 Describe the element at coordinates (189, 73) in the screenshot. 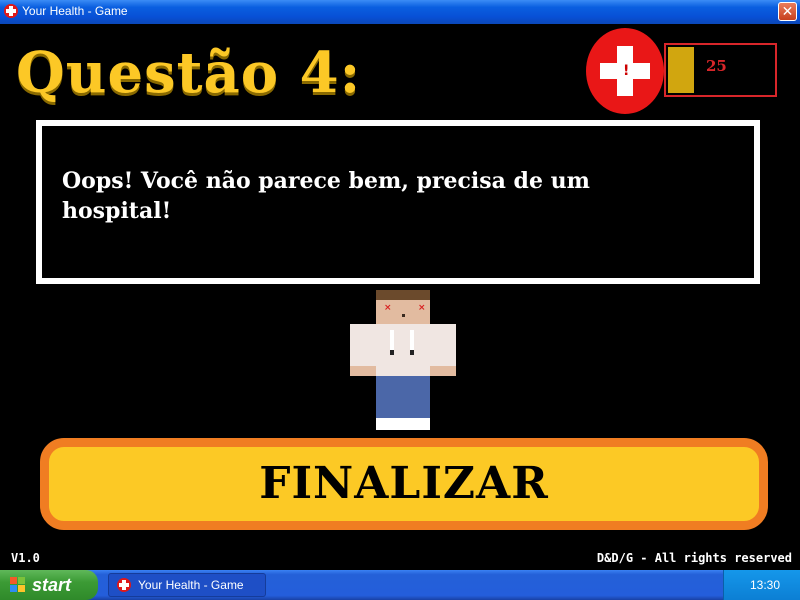

I see `question-title: Questão 4:` at that location.